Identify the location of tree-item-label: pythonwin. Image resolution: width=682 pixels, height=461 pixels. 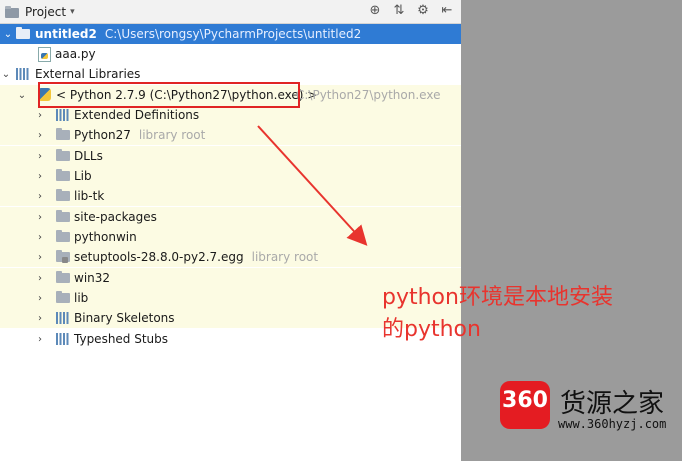
(105, 237).